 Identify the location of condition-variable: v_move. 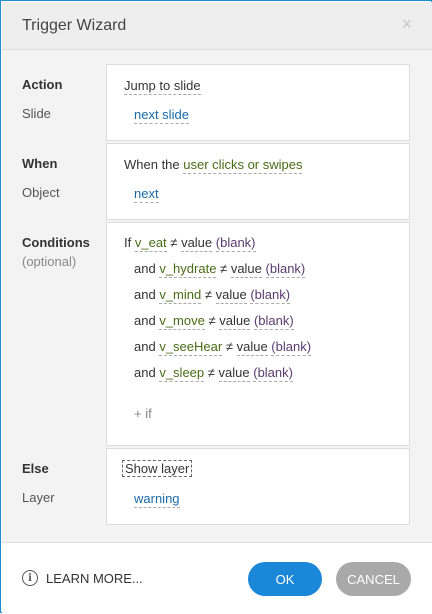
(182, 321).